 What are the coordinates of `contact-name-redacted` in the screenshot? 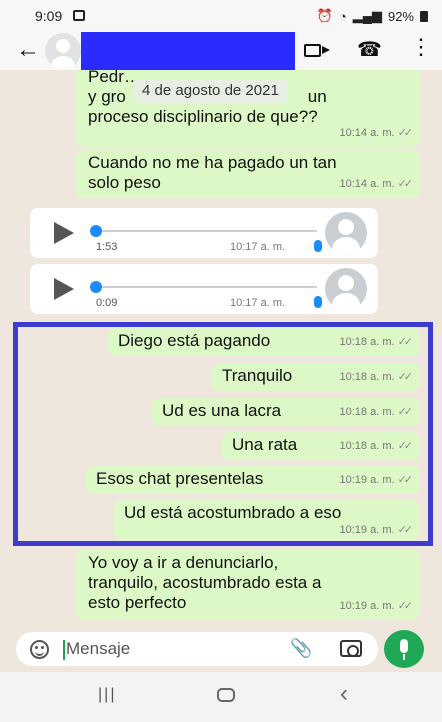 It's located at (188, 51).